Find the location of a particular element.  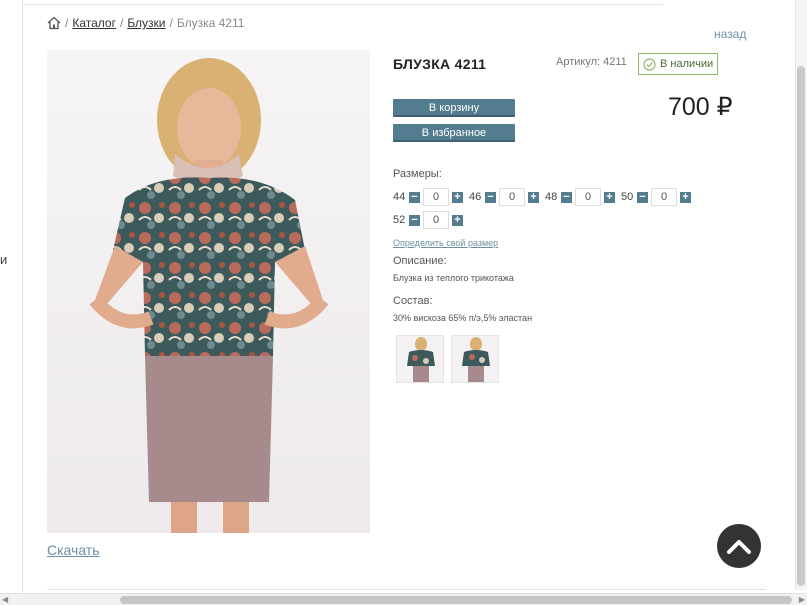

scroll-right-arrow-icon: ▶ is located at coordinates (802, 599).